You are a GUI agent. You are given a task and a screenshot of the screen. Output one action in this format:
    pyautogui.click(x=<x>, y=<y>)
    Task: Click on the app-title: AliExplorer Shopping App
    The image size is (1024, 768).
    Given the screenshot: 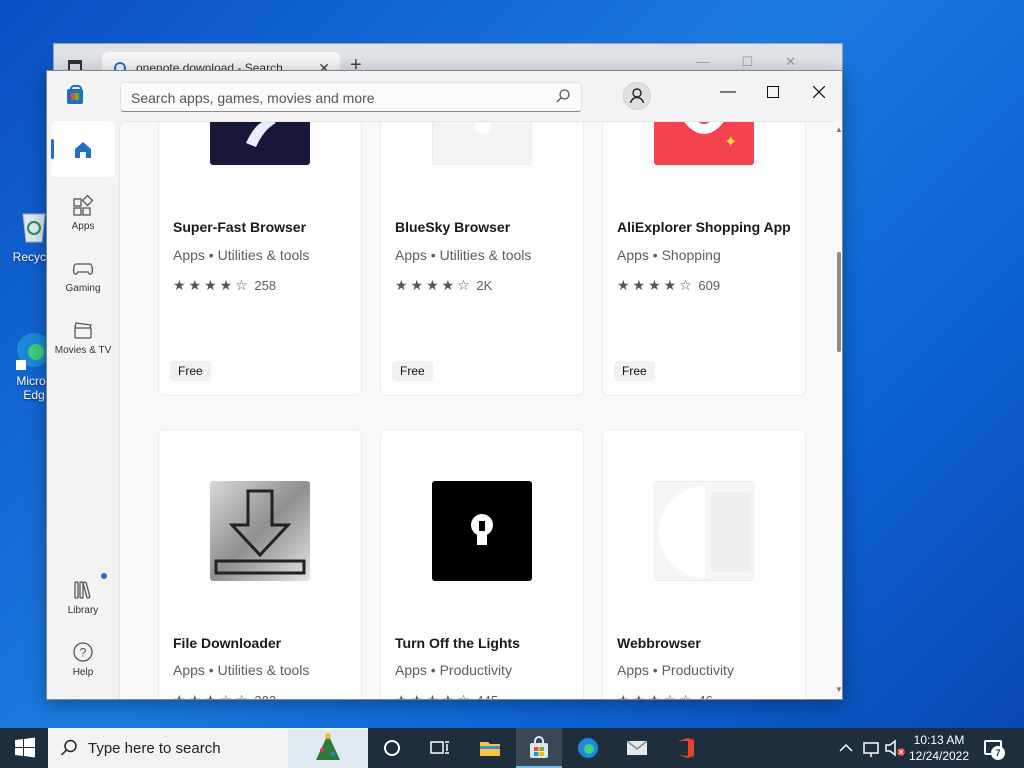 What is the action you would take?
    pyautogui.click(x=704, y=227)
    